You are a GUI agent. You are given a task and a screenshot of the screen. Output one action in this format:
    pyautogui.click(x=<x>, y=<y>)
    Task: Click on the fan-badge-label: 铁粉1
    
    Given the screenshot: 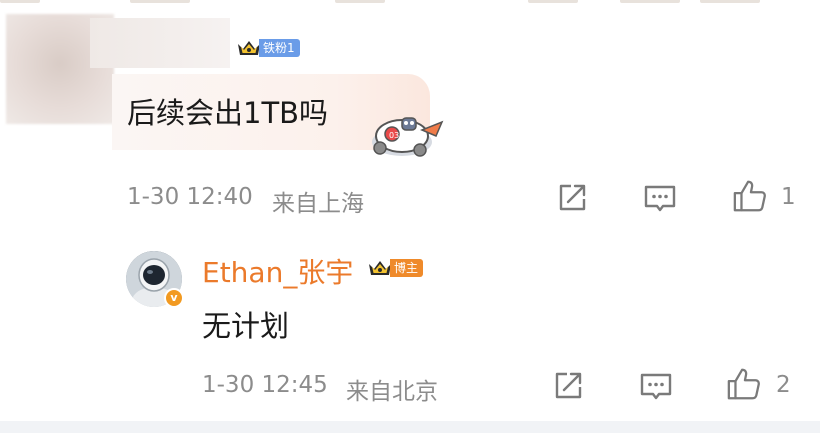 What is the action you would take?
    pyautogui.click(x=279, y=48)
    